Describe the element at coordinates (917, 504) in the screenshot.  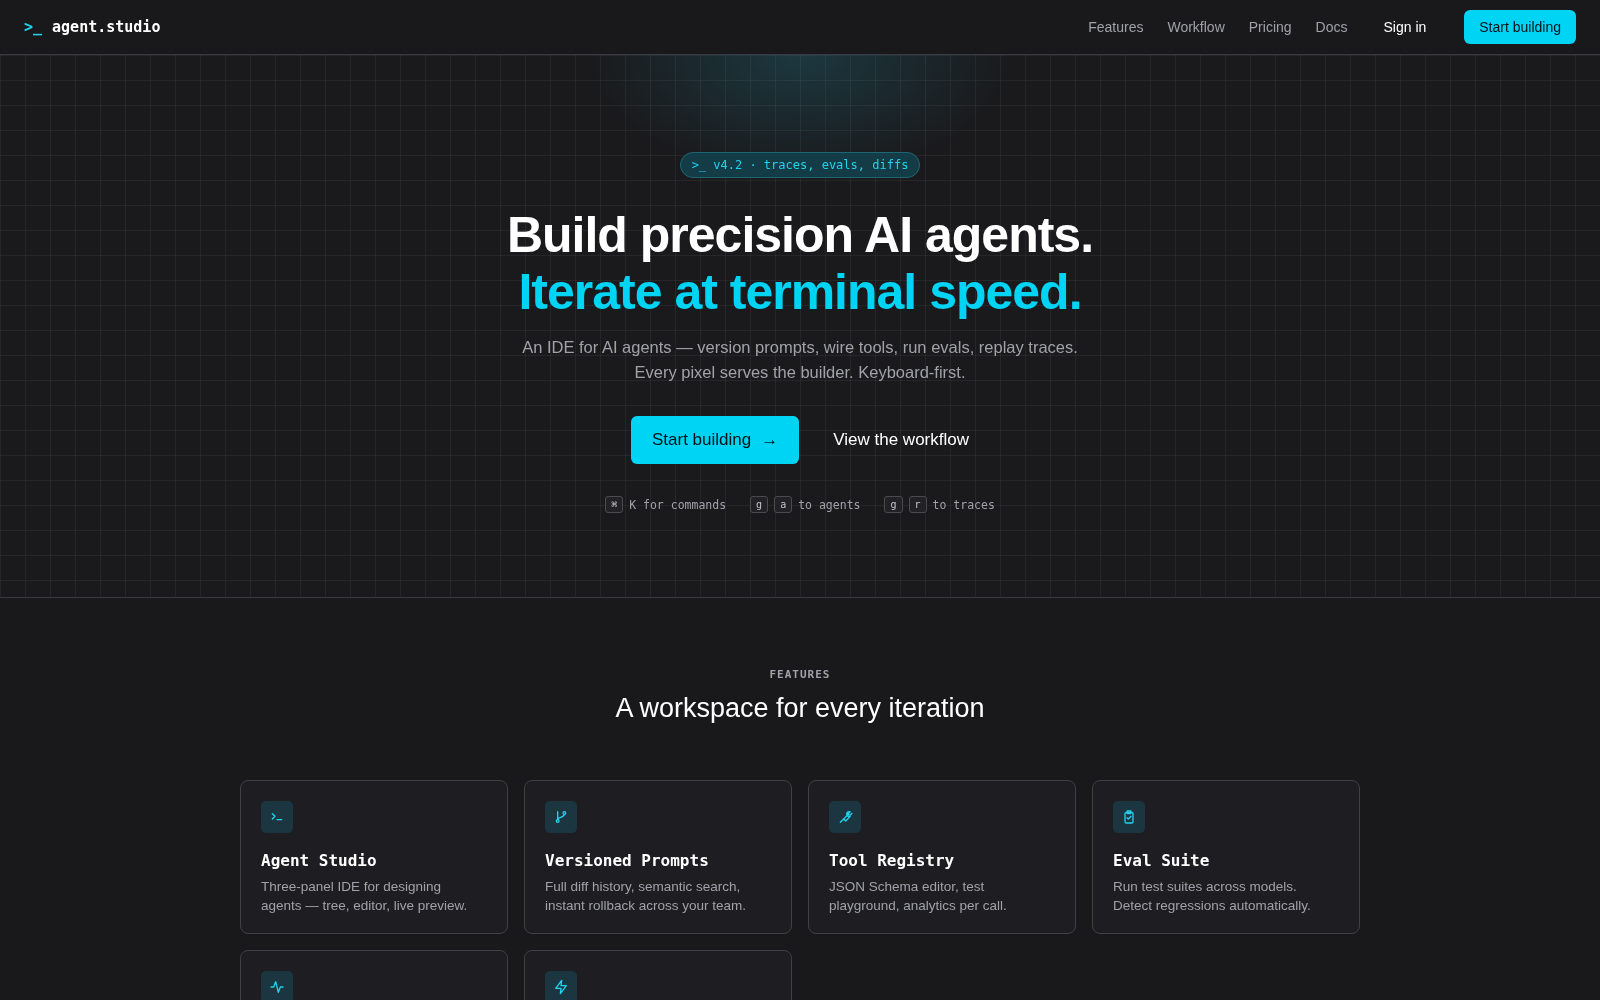
I see `key-cap: r` at that location.